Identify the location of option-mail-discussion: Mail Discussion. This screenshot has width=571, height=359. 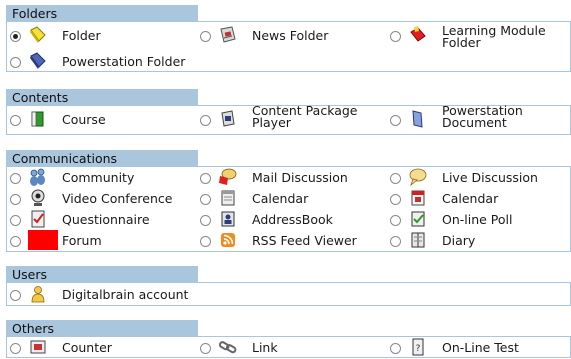
(290, 178).